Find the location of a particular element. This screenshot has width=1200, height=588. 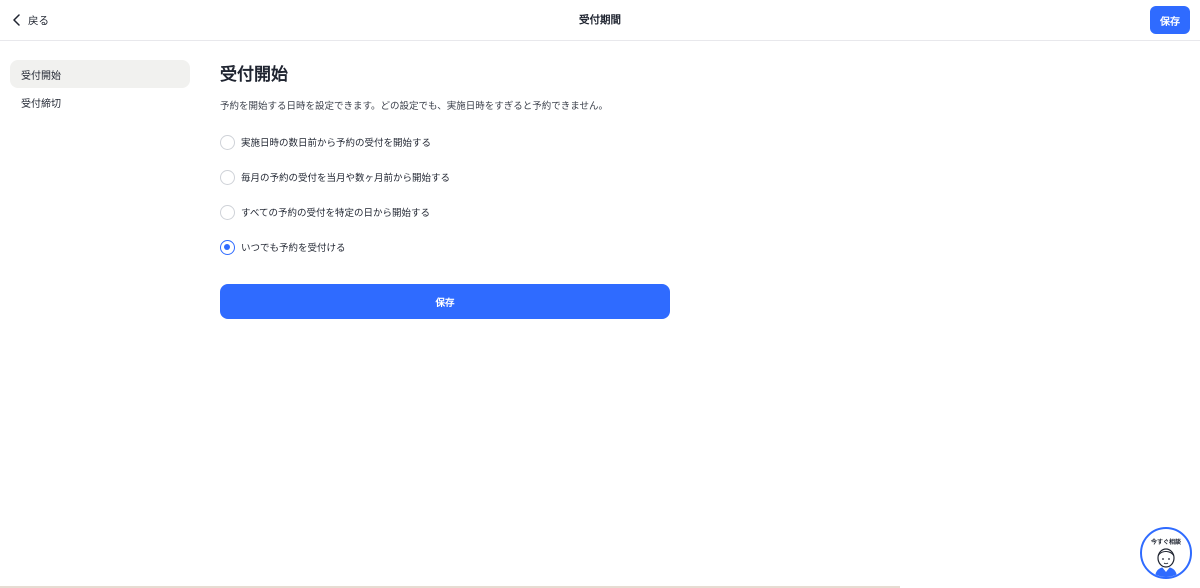

consult-now-button: 今すぐ相談 is located at coordinates (1166, 553).